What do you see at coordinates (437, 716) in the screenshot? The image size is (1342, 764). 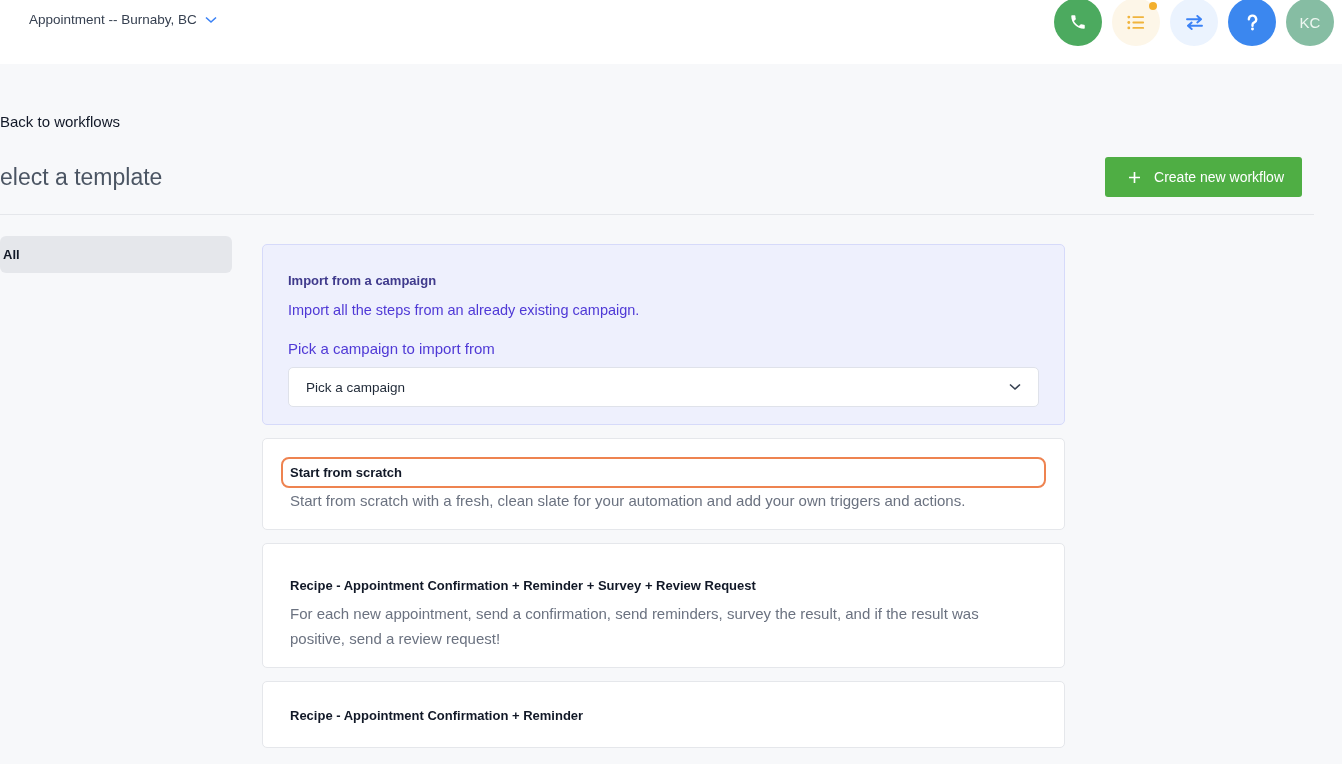 I see `card-title: Recipe - Appointment Confirmation + Reminder` at bounding box center [437, 716].